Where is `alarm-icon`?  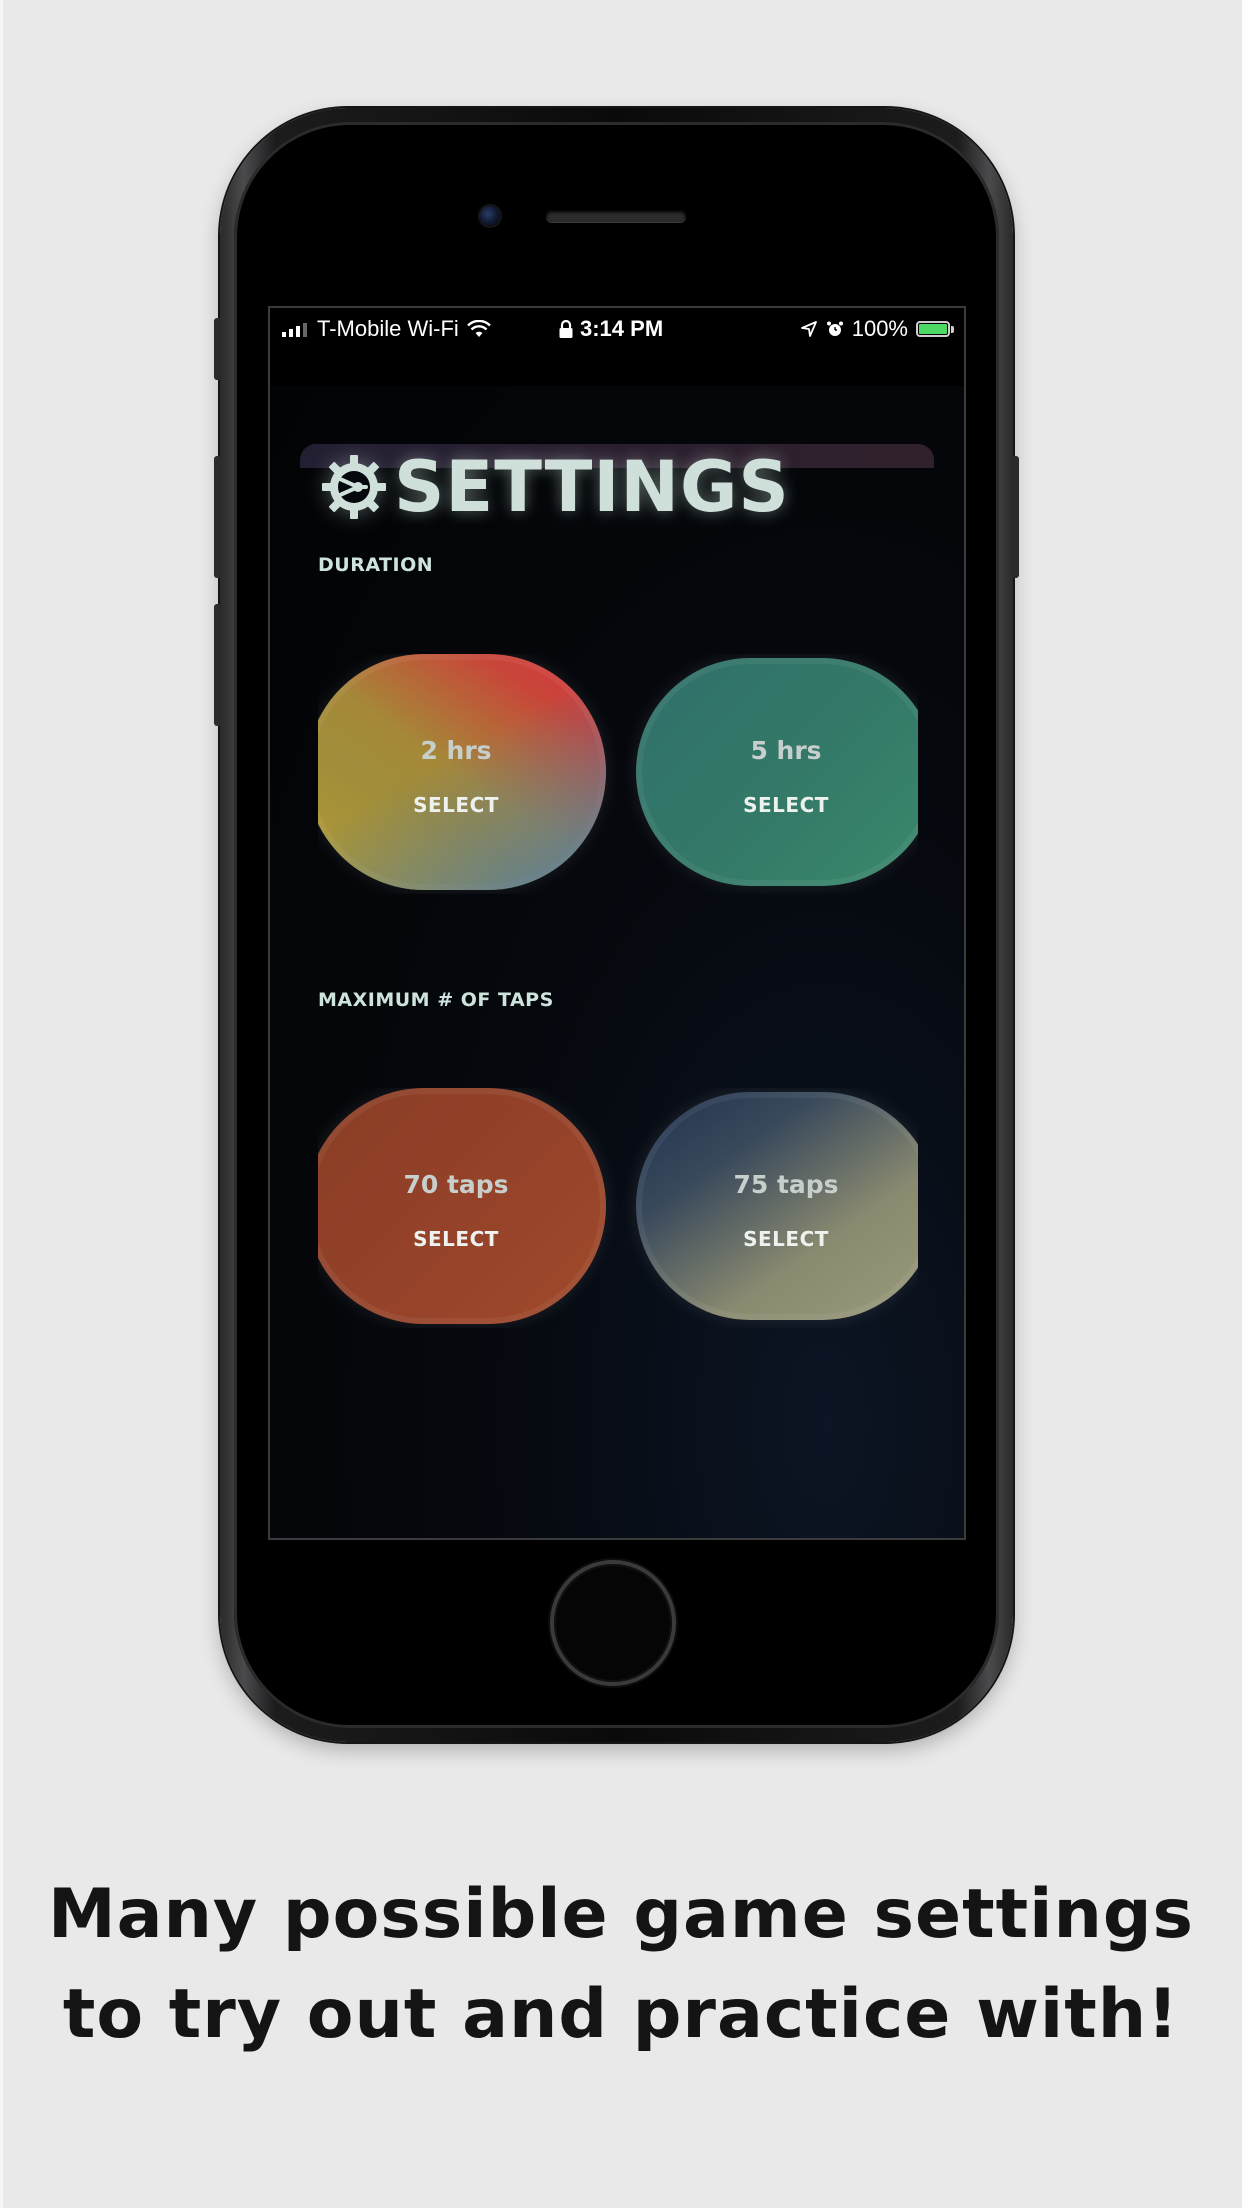 alarm-icon is located at coordinates (834, 328).